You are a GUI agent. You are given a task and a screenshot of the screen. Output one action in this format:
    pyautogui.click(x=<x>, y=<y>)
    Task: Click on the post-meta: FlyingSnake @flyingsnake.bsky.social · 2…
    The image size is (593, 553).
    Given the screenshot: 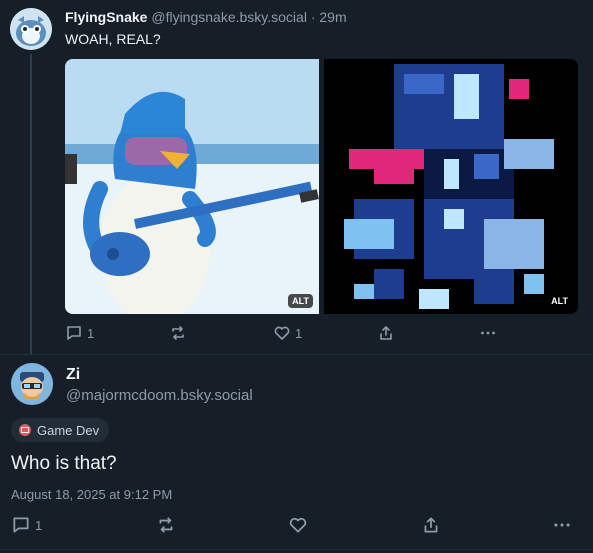 What is the action you would take?
    pyautogui.click(x=206, y=17)
    